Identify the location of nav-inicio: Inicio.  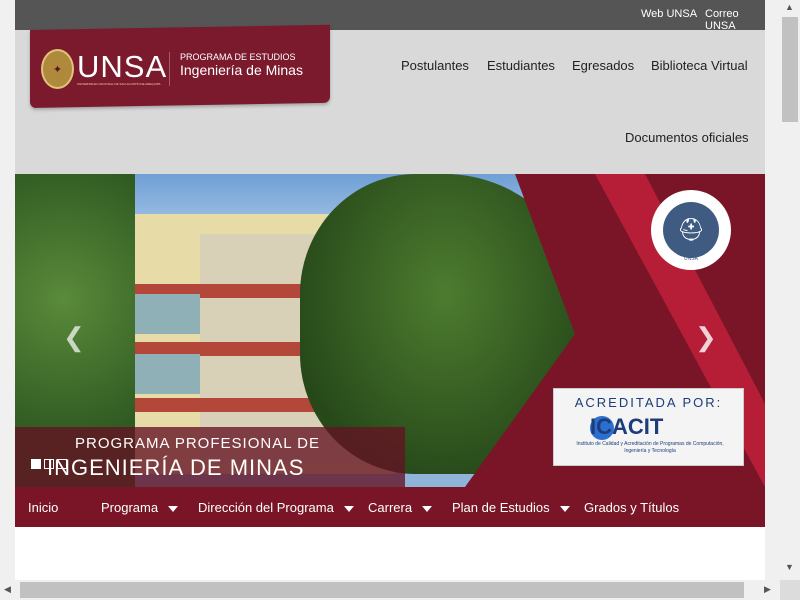
(43, 507).